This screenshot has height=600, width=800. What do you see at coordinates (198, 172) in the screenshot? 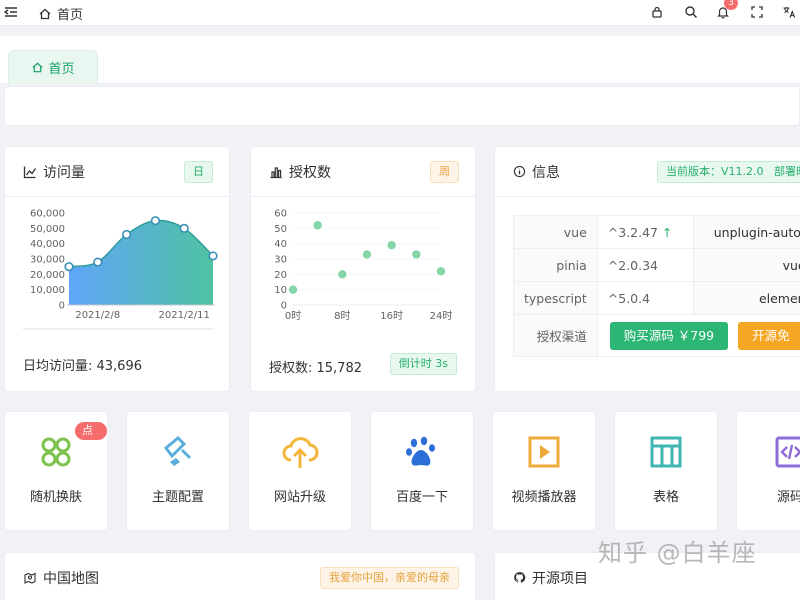
I see `period-tag-day: 日` at bounding box center [198, 172].